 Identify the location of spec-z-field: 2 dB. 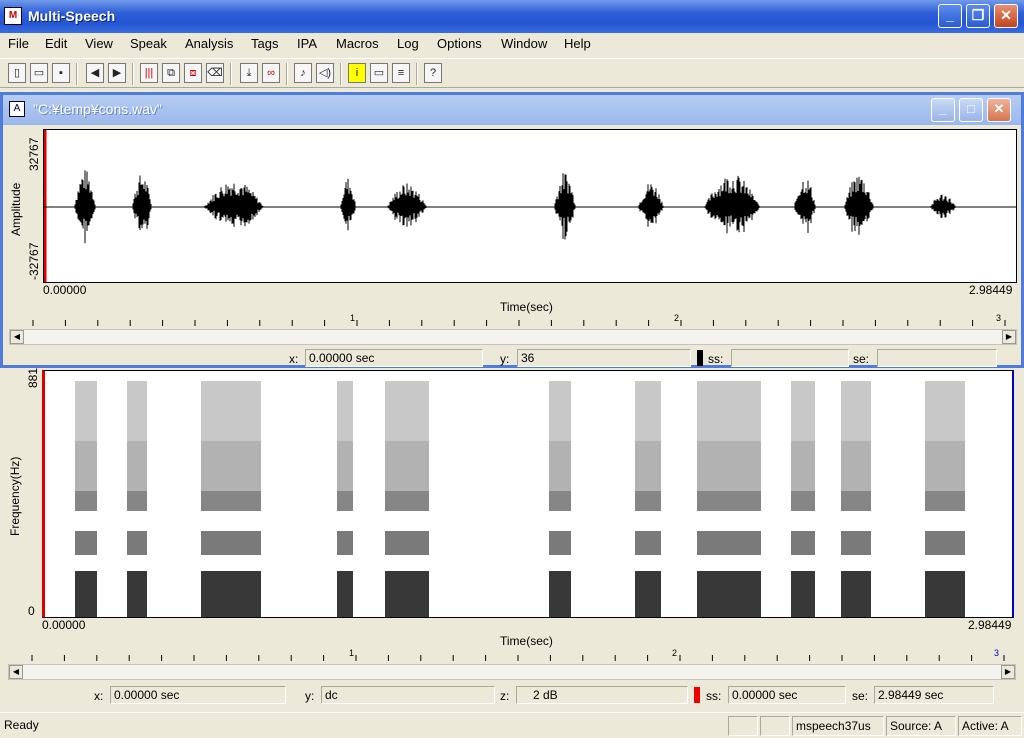
(602, 695).